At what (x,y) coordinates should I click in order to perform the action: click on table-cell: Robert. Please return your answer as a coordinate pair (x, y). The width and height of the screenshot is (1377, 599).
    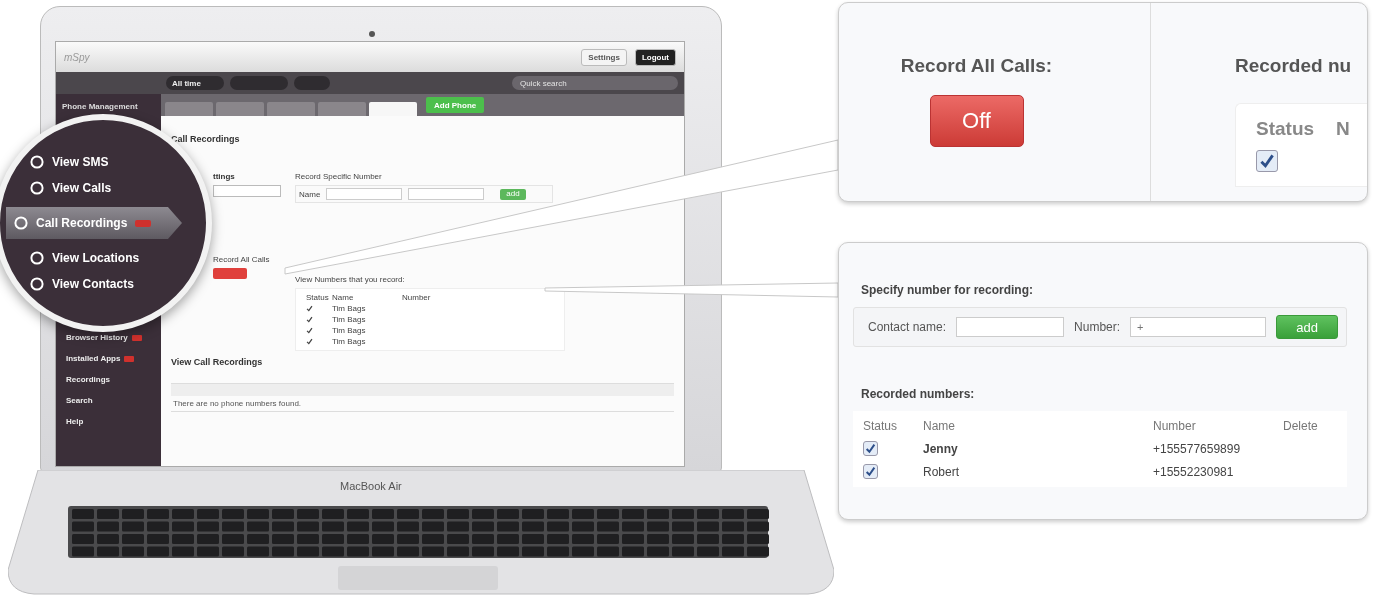
    Looking at the image, I should click on (941, 471).